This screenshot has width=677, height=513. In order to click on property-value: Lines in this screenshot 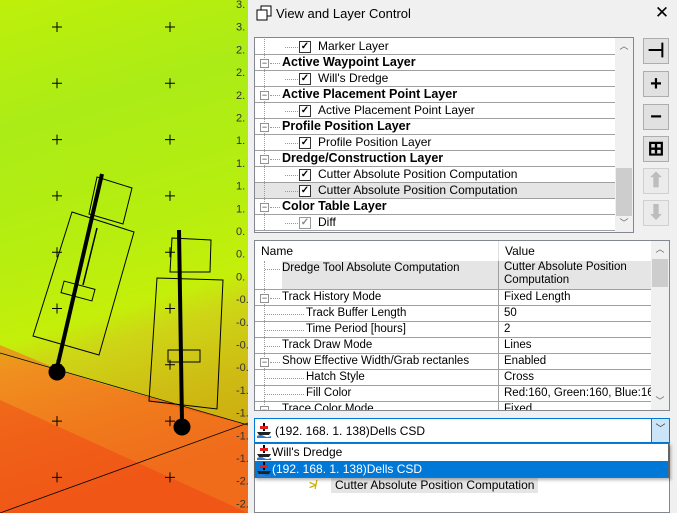, I will do `click(575, 345)`.